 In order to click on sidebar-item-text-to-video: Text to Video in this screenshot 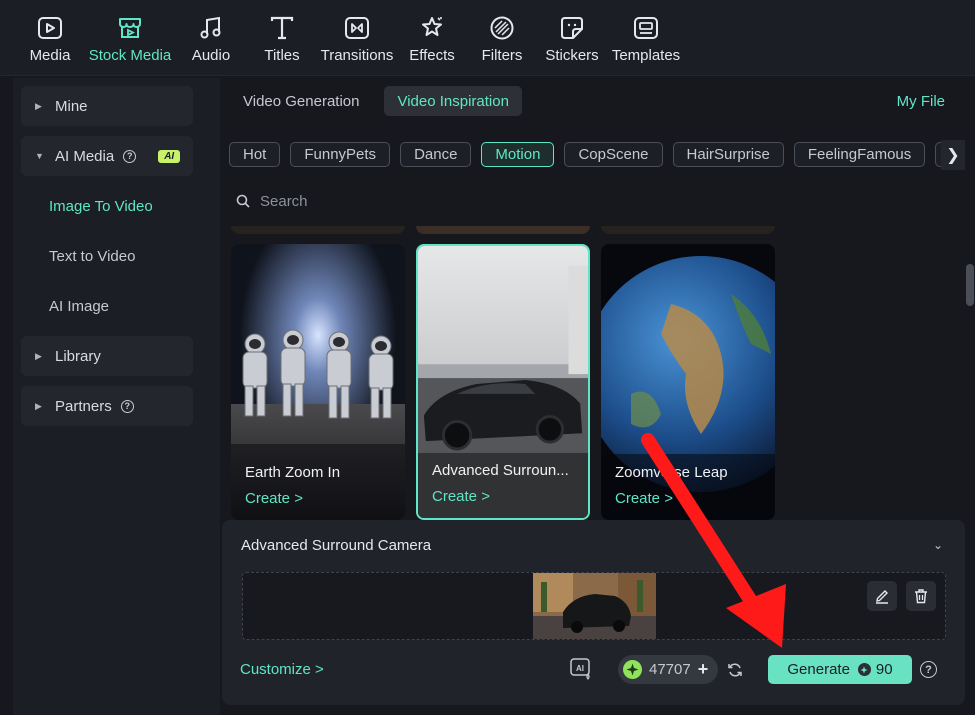, I will do `click(92, 256)`.